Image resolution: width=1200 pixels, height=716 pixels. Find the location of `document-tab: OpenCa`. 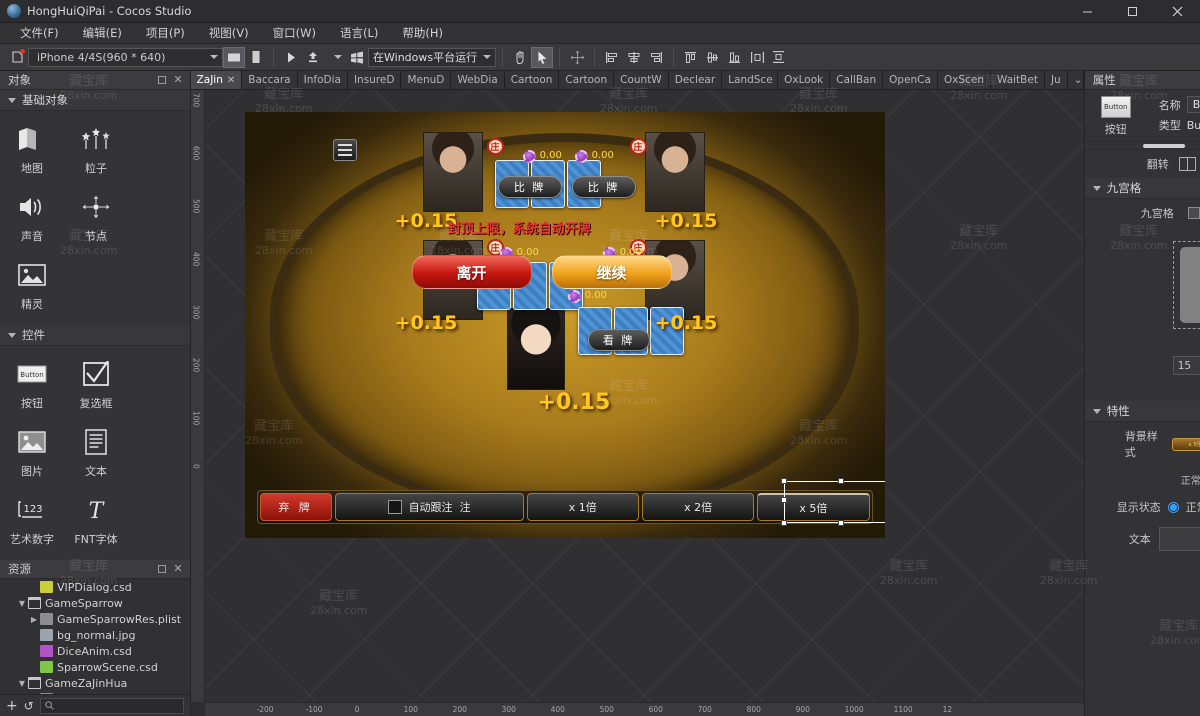

document-tab: OpenCa is located at coordinates (910, 80).